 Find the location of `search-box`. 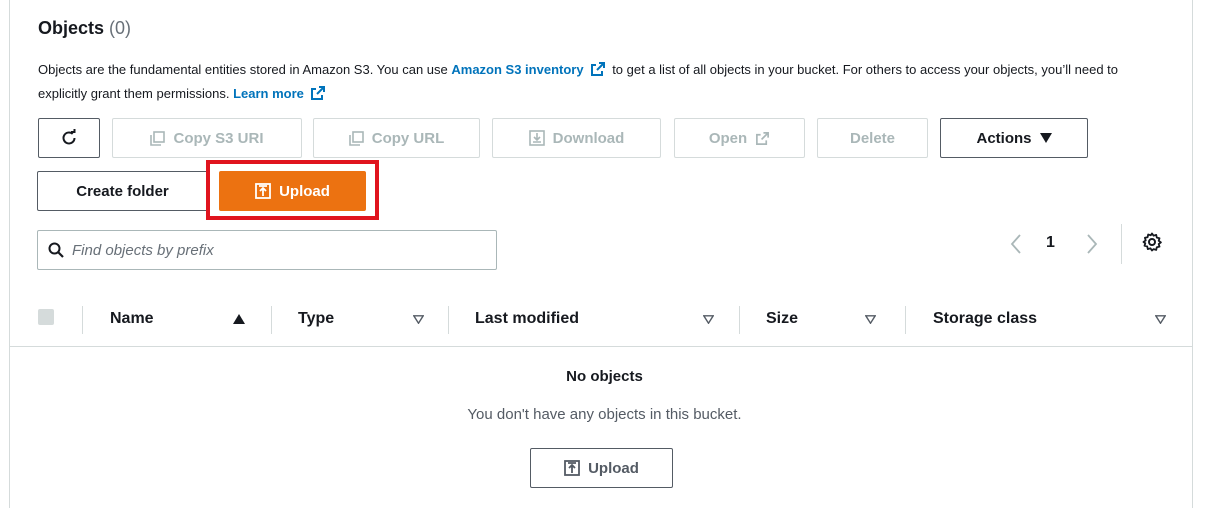

search-box is located at coordinates (267, 250).